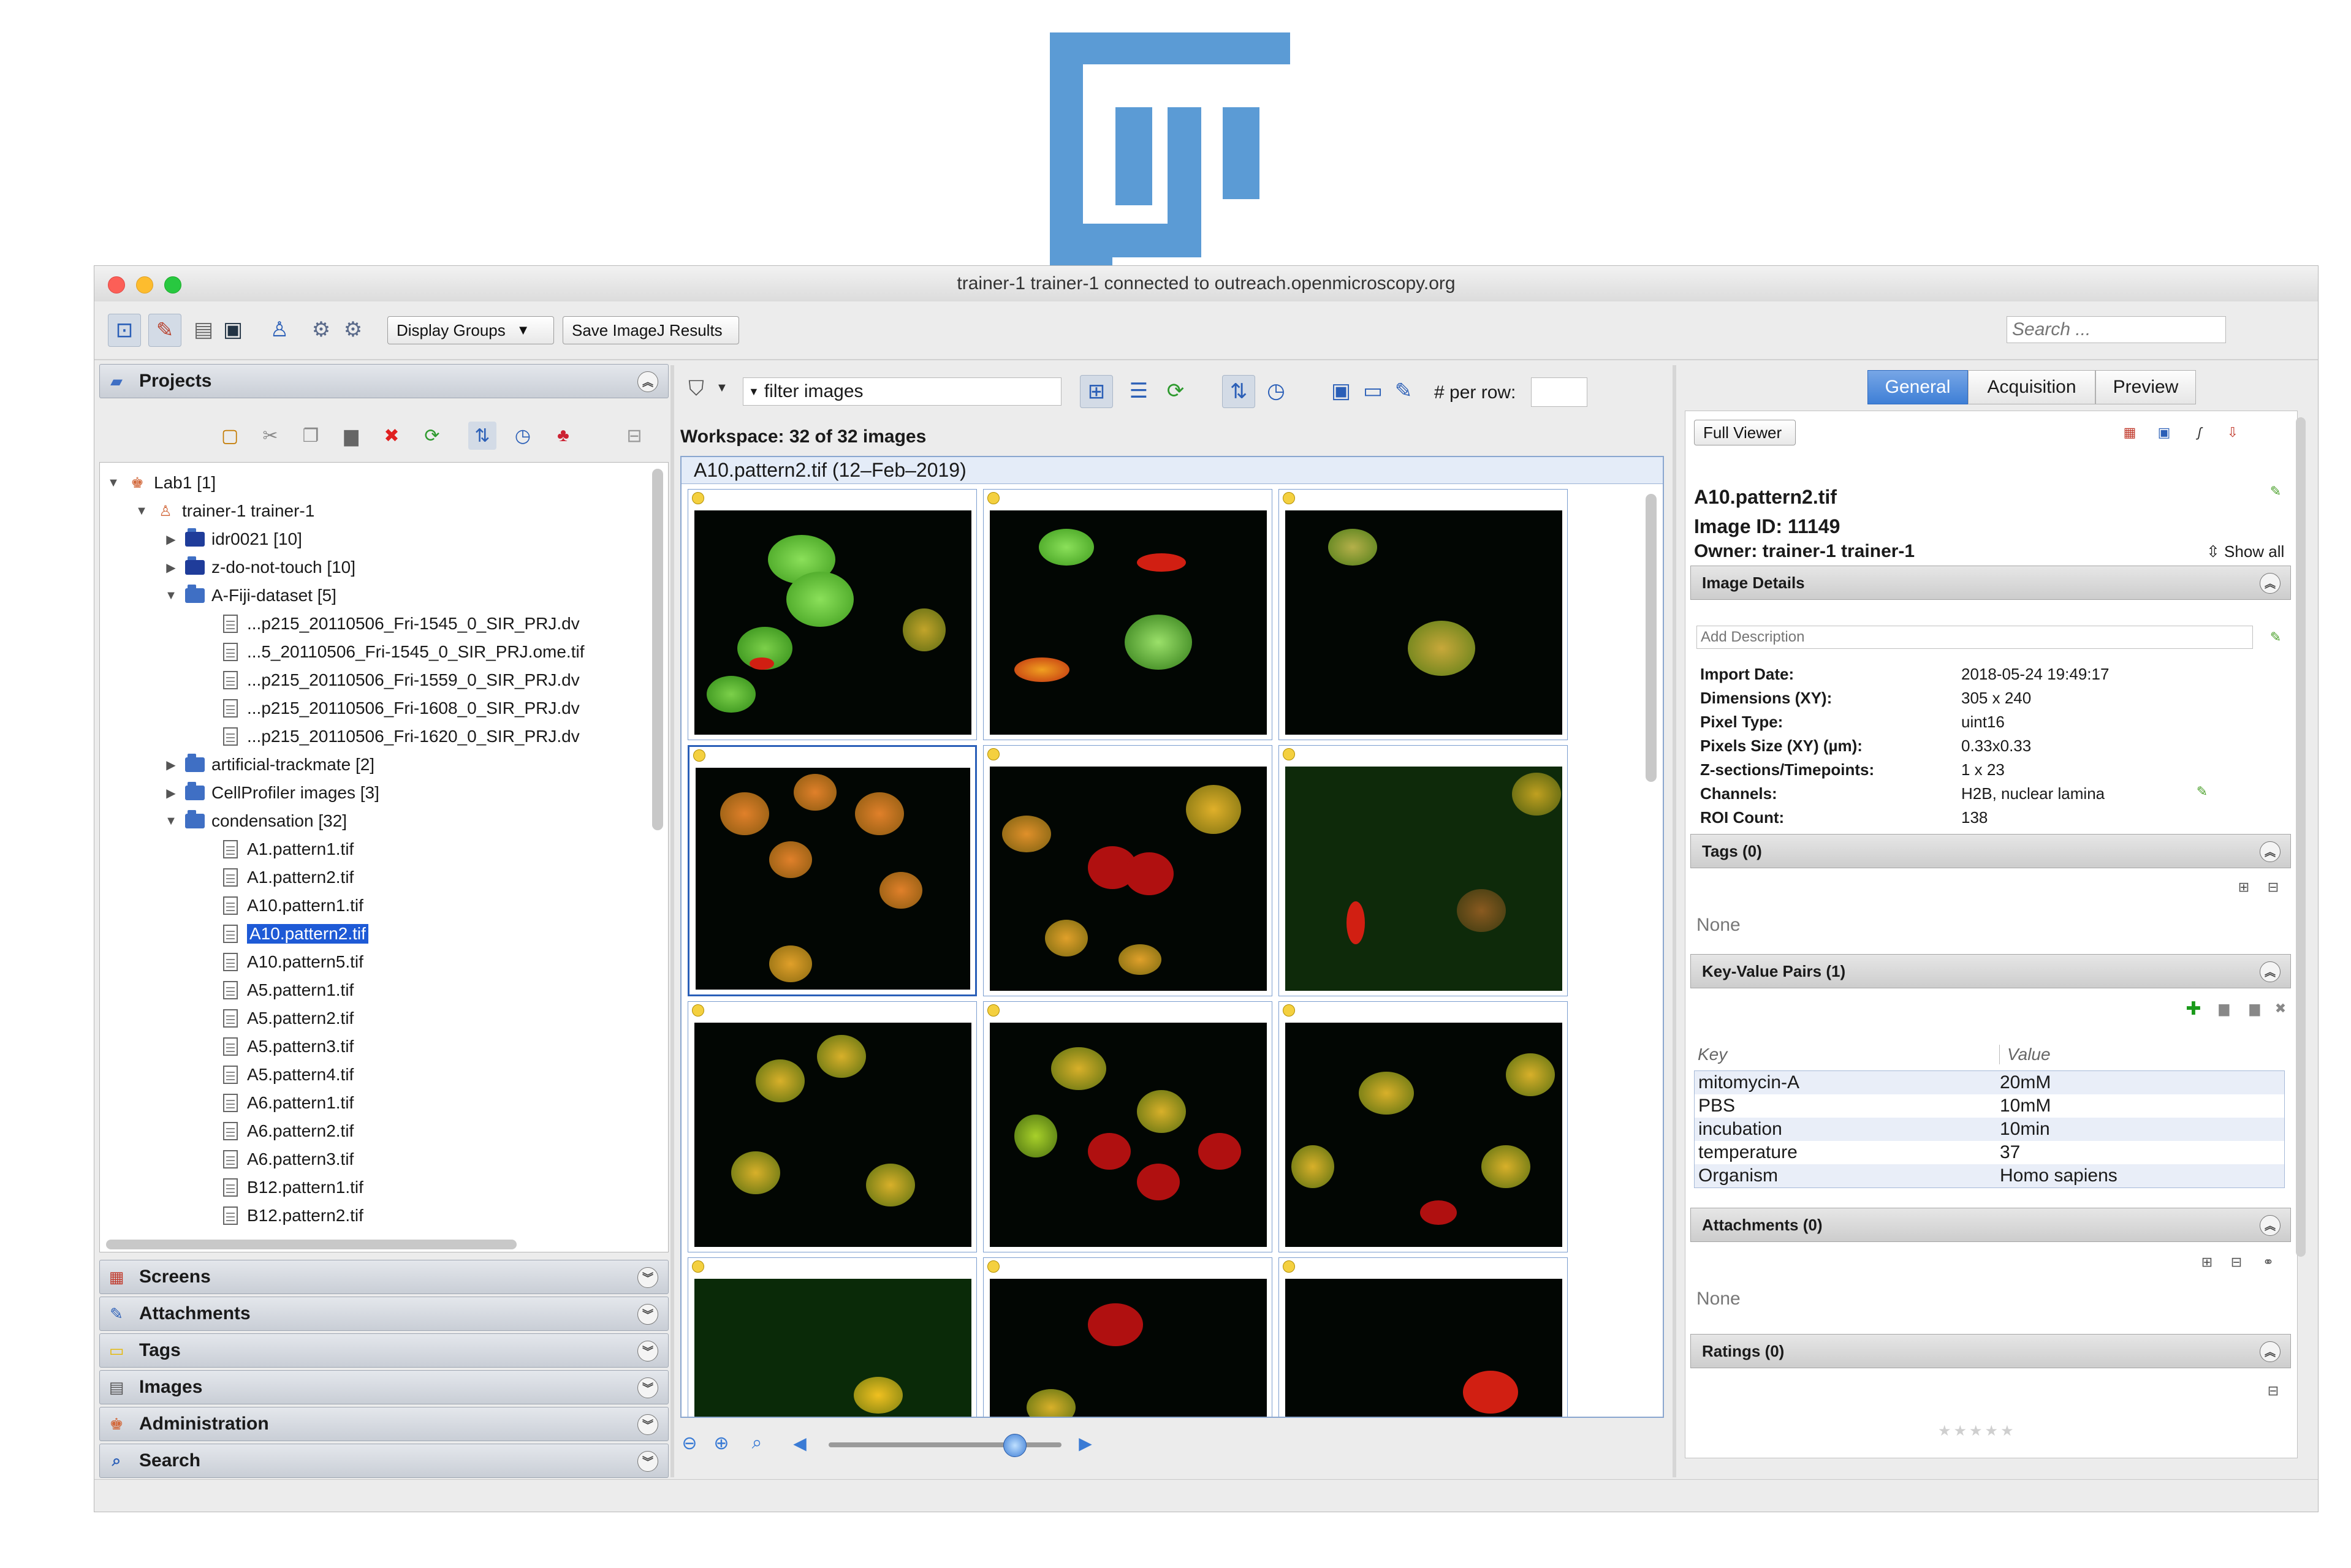  Describe the element at coordinates (2207, 1262) in the screenshot. I see `add-attachment-icon: ⊞` at that location.